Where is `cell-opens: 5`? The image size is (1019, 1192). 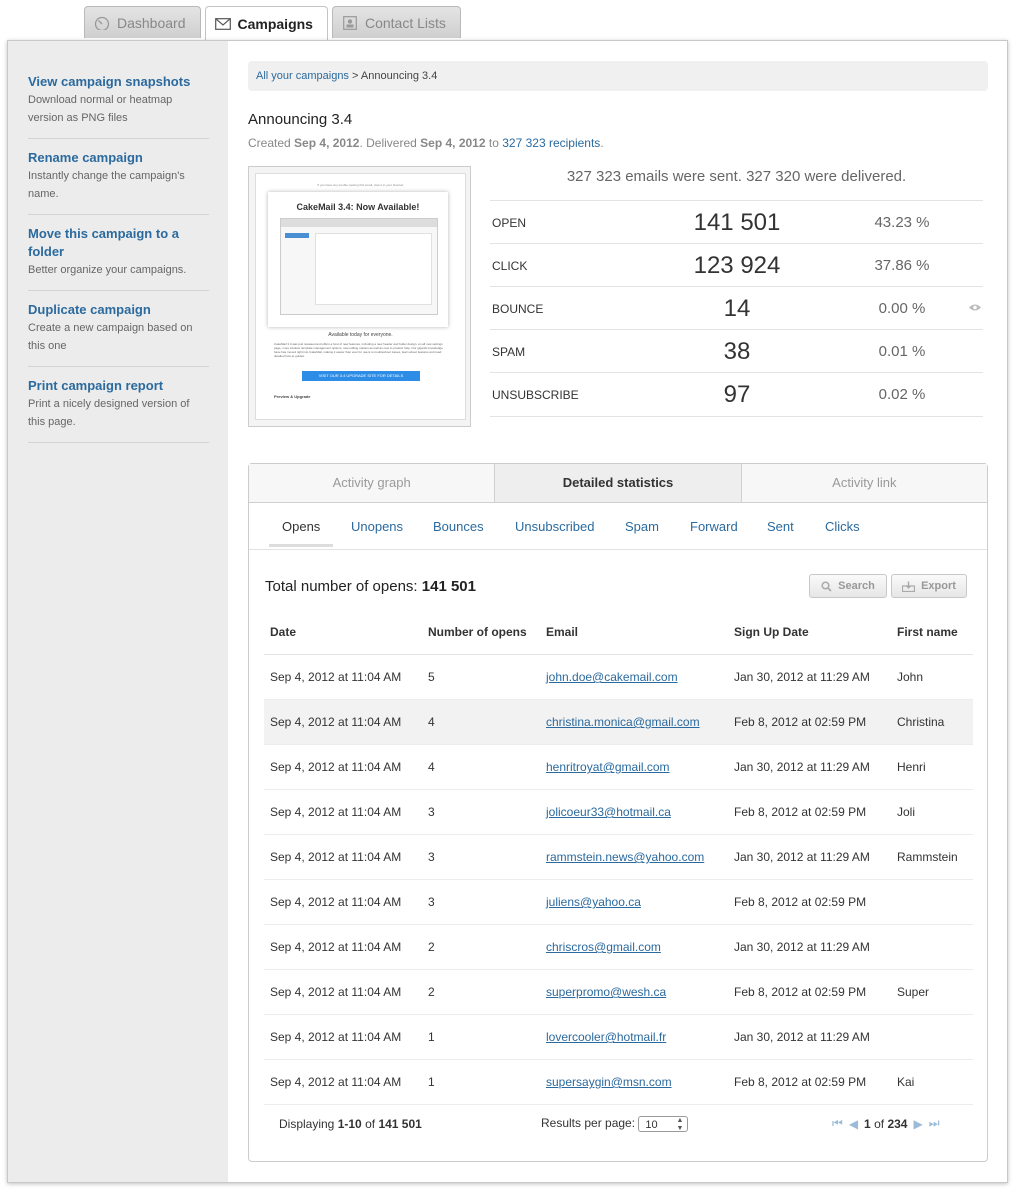
cell-opens: 5 is located at coordinates (481, 677).